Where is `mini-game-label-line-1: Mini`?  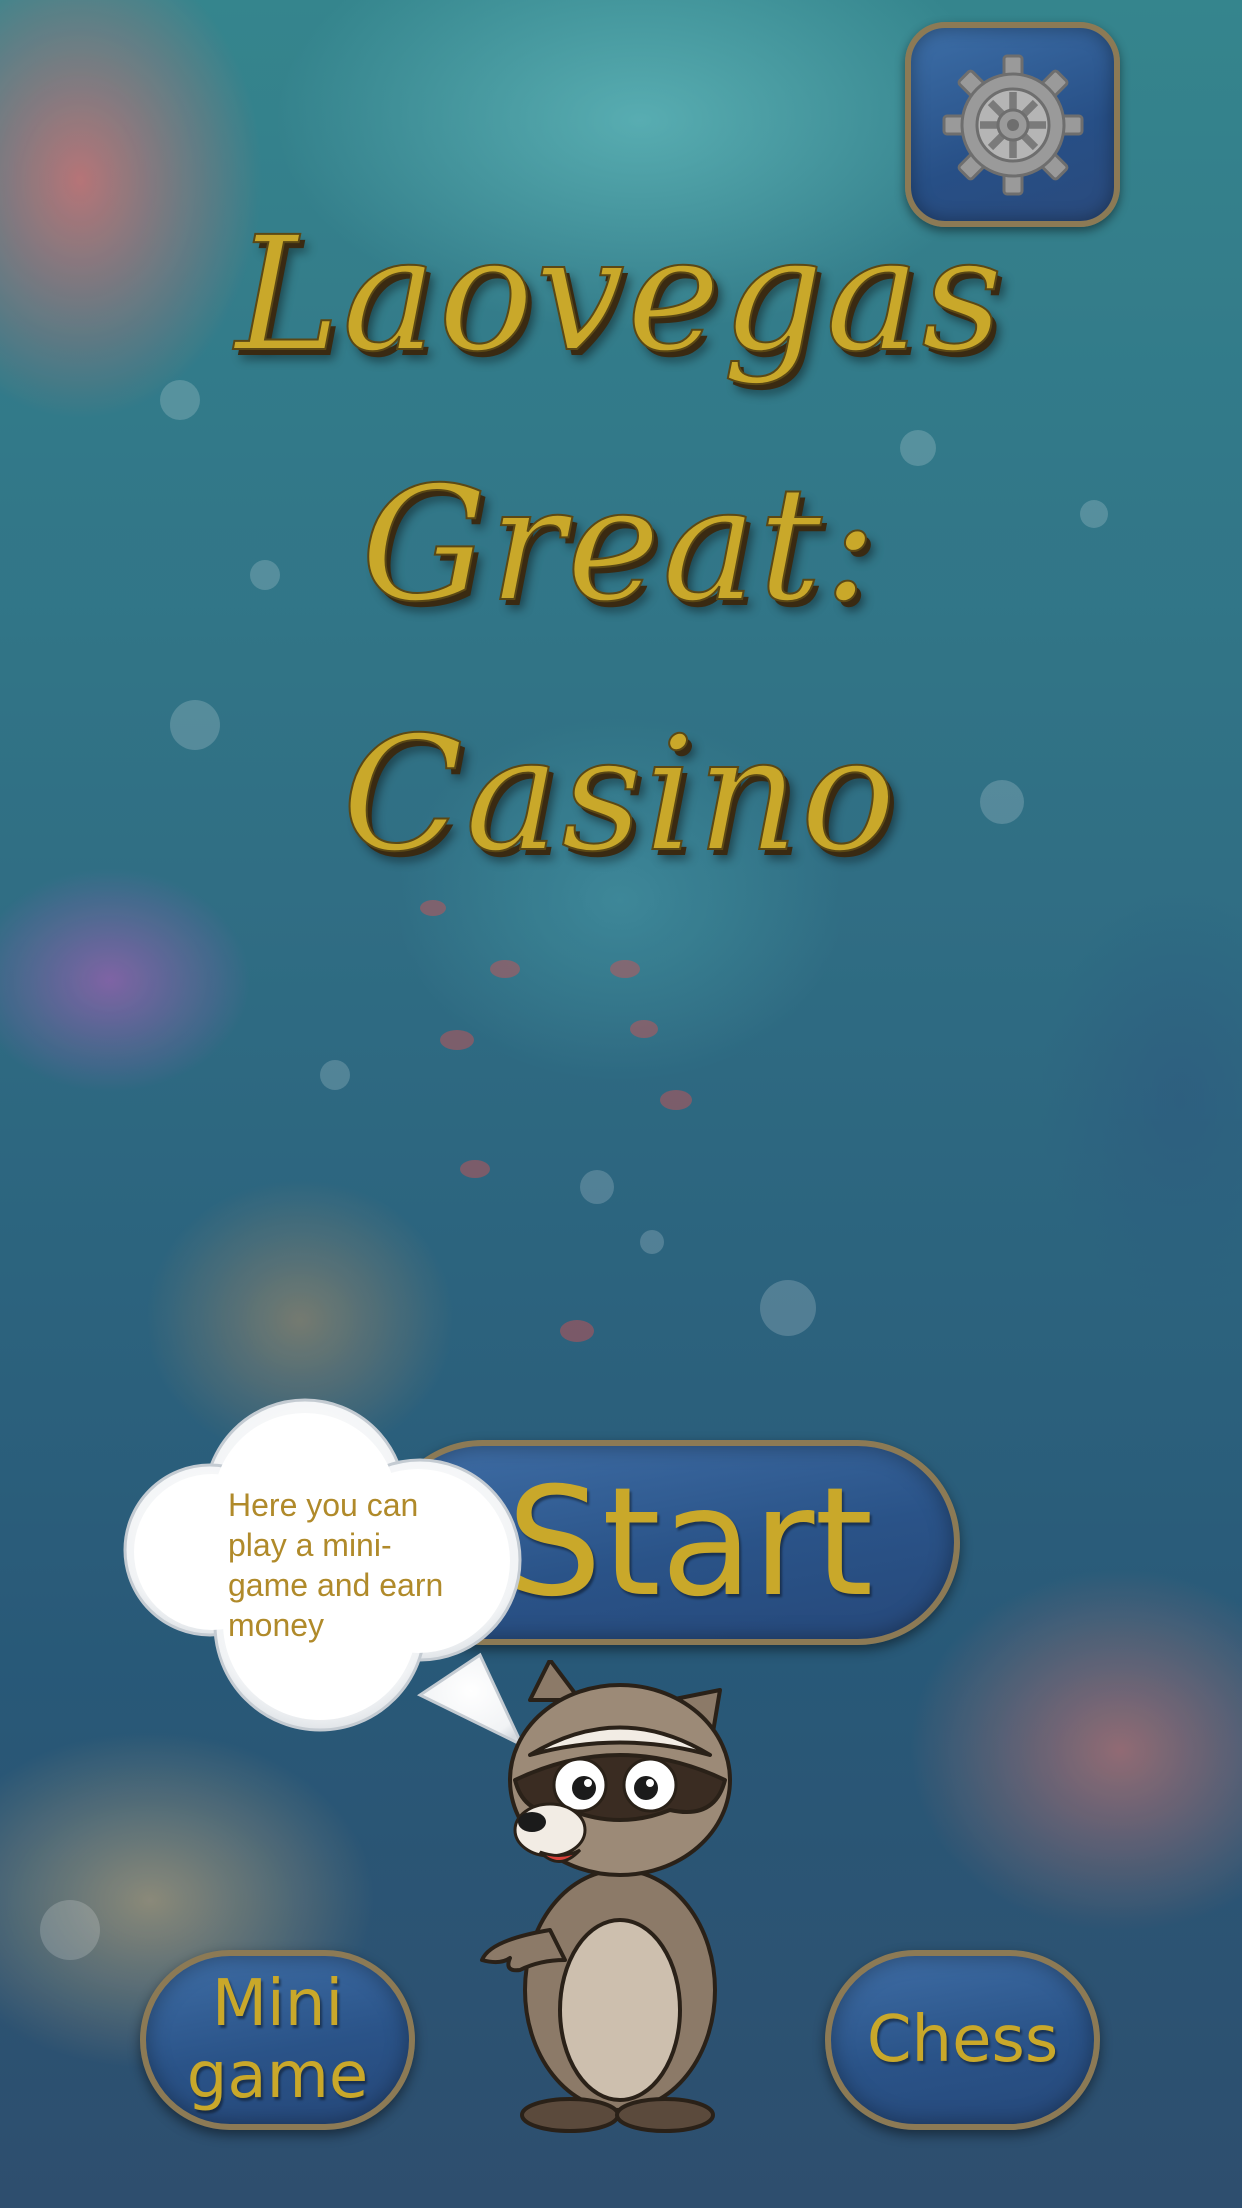 mini-game-label-line-1: Mini is located at coordinates (277, 2004).